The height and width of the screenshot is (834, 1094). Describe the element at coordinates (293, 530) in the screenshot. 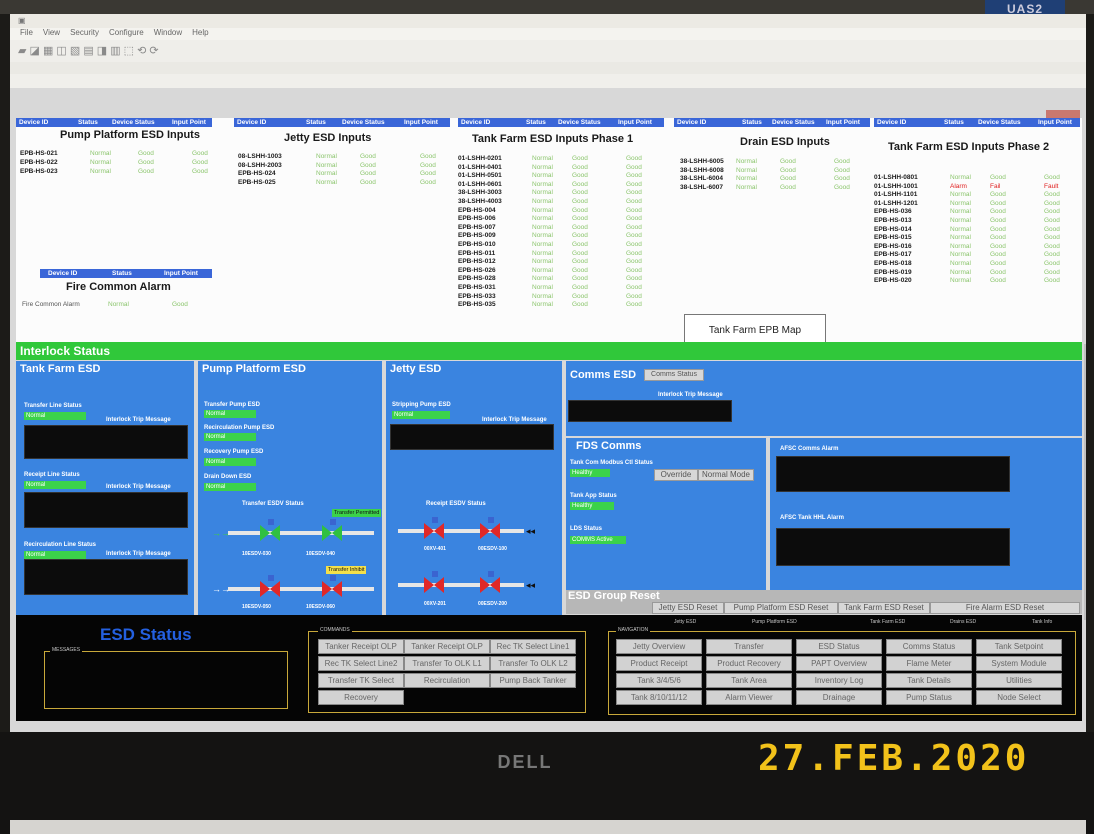

I see `transfer-esdv-line-1: →→` at that location.